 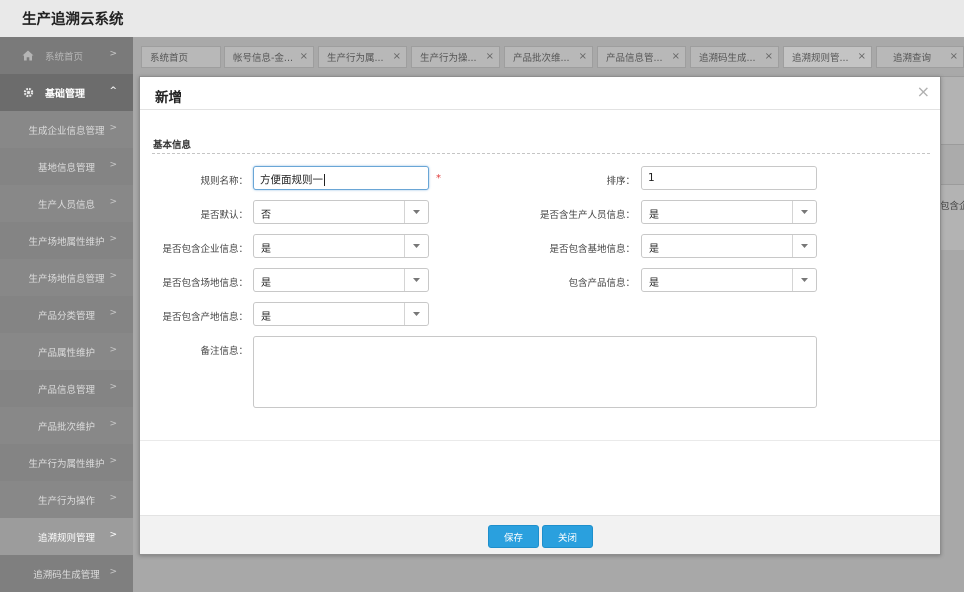 I want to click on sidebar-item-label: 生产行为属性维护, so click(x=66, y=464).